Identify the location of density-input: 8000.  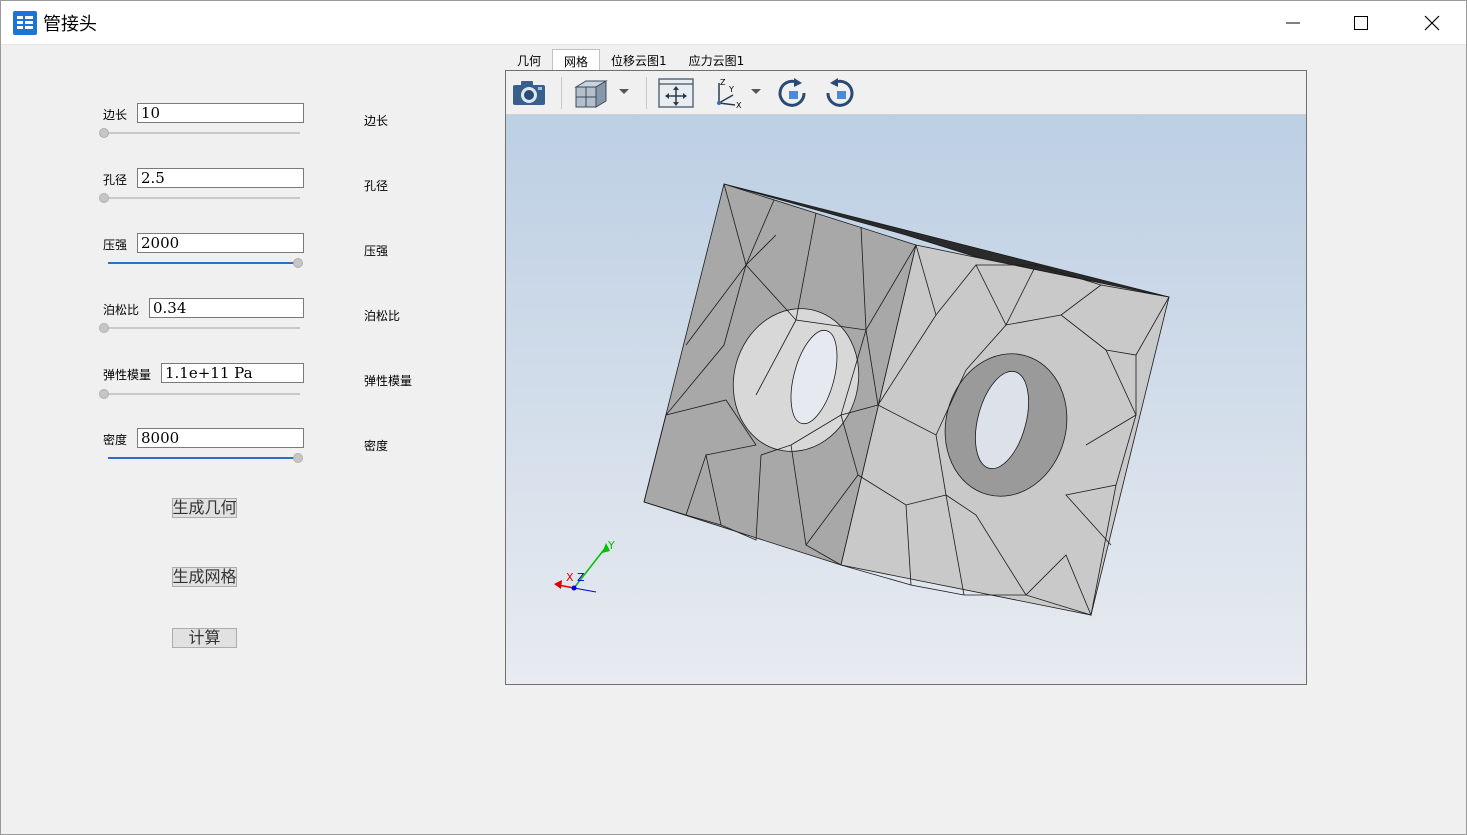
(220, 438).